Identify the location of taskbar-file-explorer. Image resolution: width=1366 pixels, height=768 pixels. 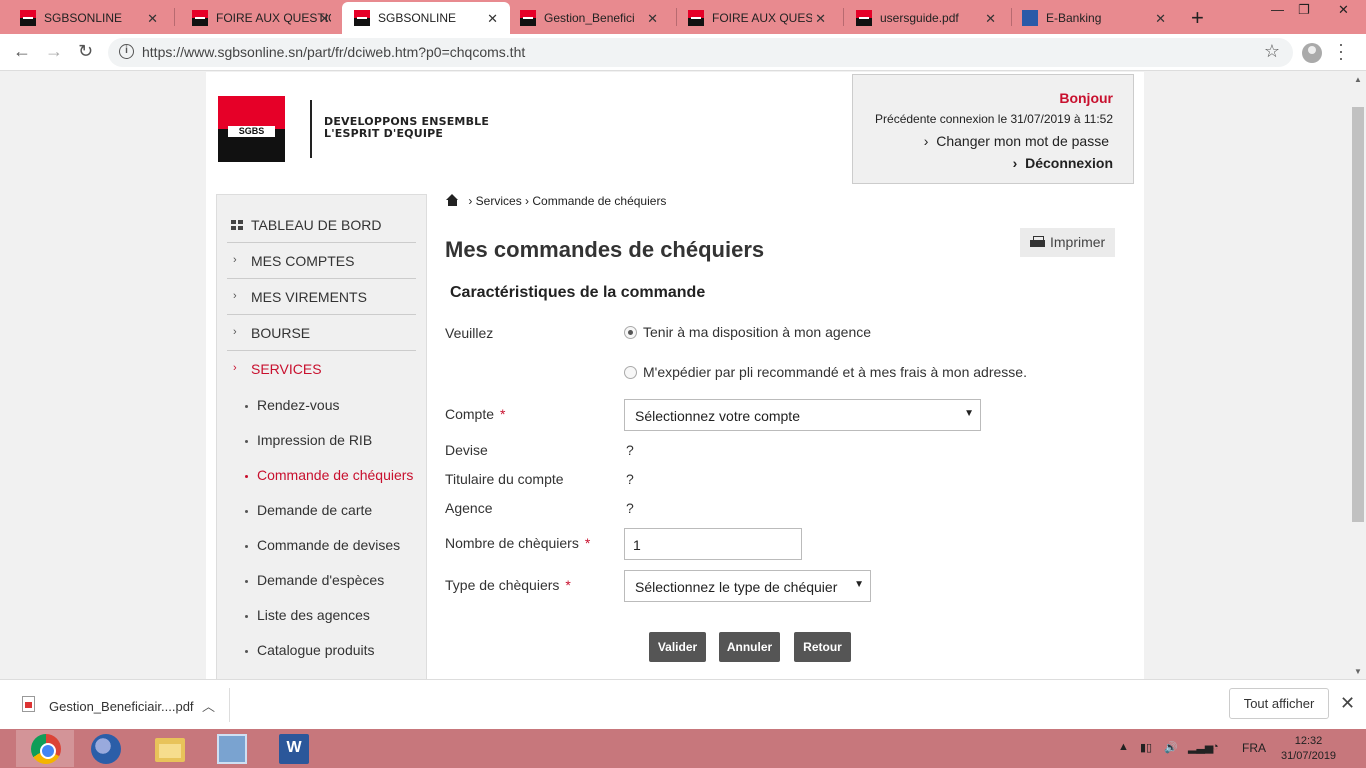
(169, 748).